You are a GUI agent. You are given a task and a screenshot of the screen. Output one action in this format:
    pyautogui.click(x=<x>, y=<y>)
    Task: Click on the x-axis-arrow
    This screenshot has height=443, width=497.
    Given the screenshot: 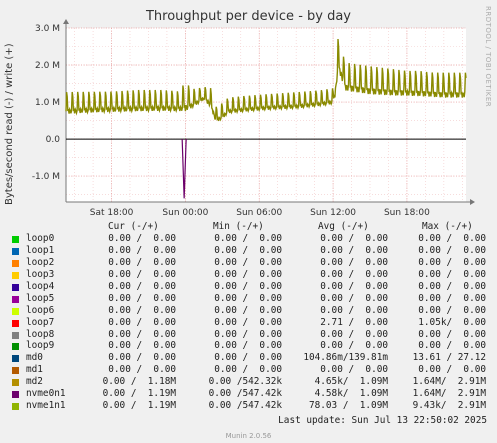 What is the action you would take?
    pyautogui.click(x=472, y=202)
    